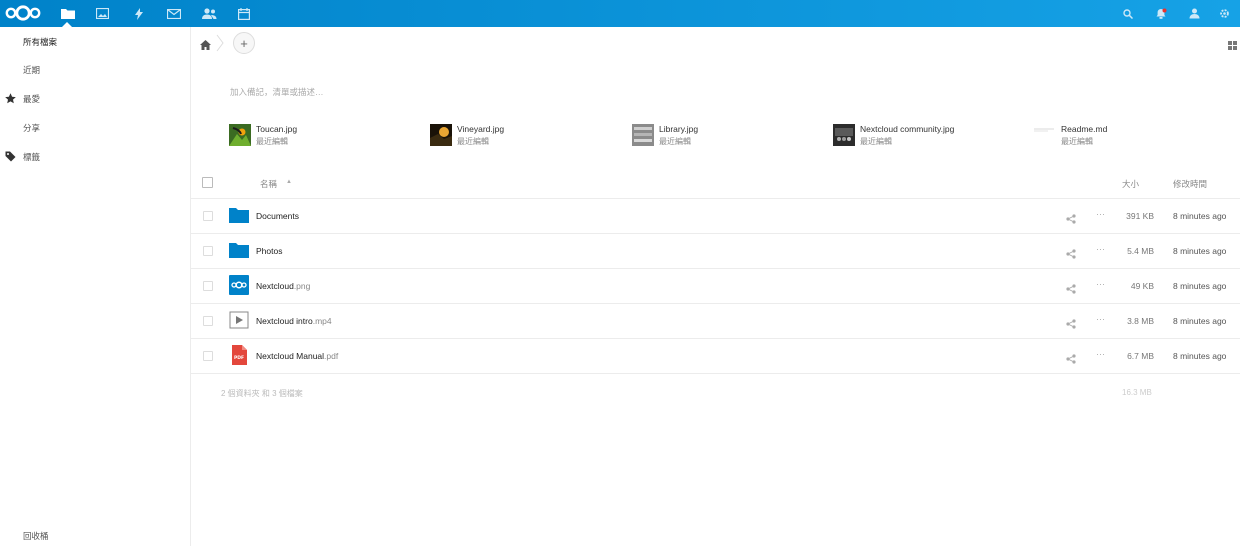  I want to click on settings-icon, so click(1224, 13).